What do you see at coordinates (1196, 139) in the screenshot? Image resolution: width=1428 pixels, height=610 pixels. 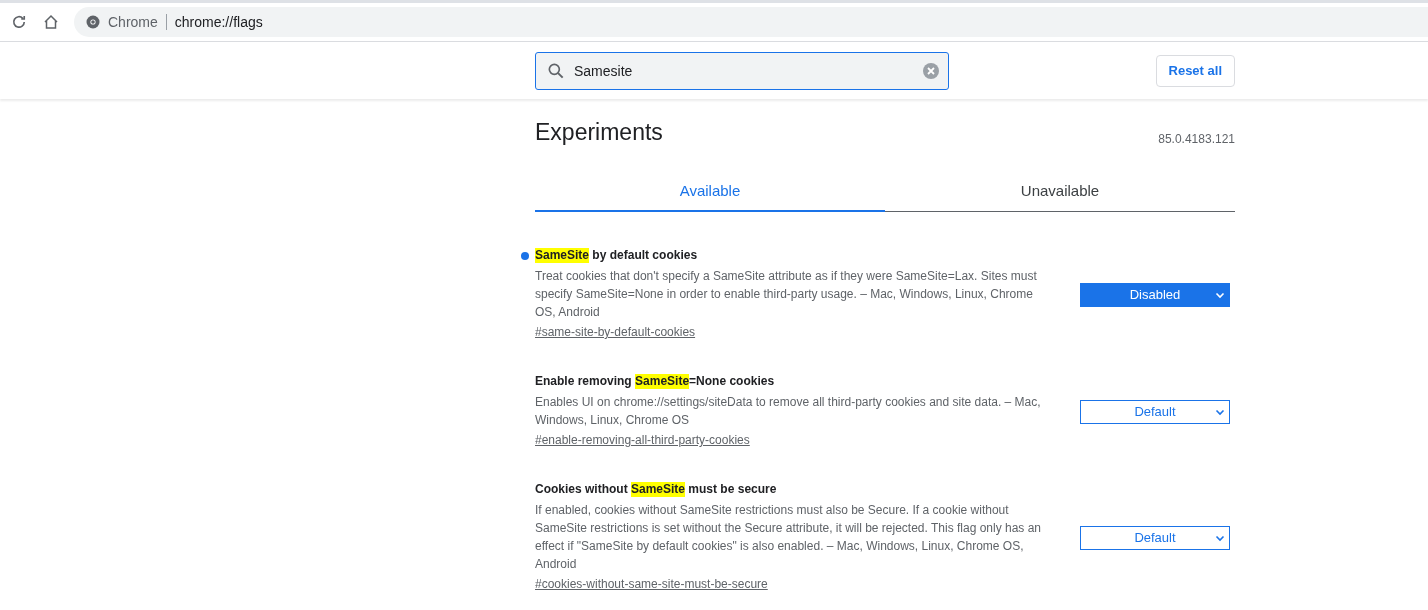 I see `version-text: 85.0.4183.121` at bounding box center [1196, 139].